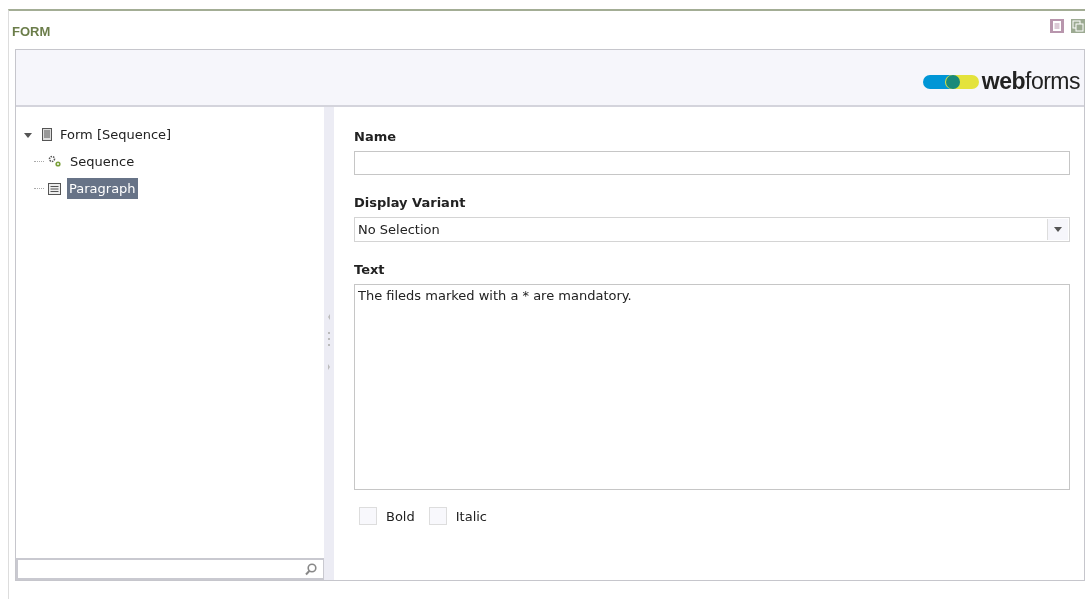  What do you see at coordinates (1057, 26) in the screenshot?
I see `document-icon` at bounding box center [1057, 26].